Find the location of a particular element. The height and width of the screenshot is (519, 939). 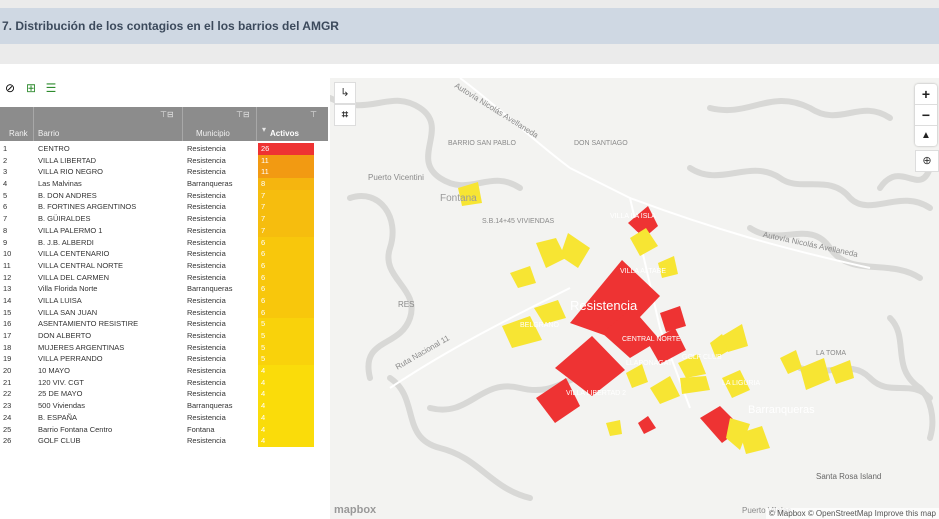

barrio-cell: B. ESPAÑA is located at coordinates (58, 417).